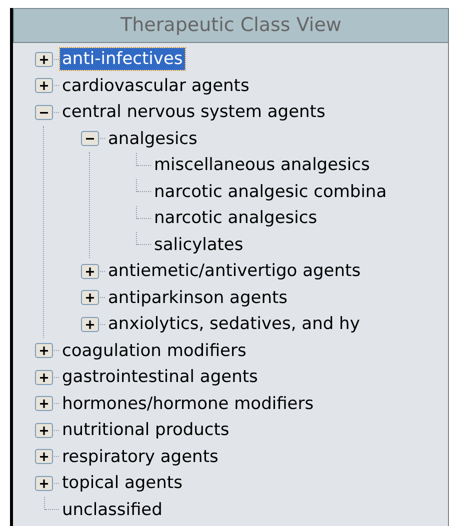  I want to click on tree-item: unclassified, so click(112, 509).